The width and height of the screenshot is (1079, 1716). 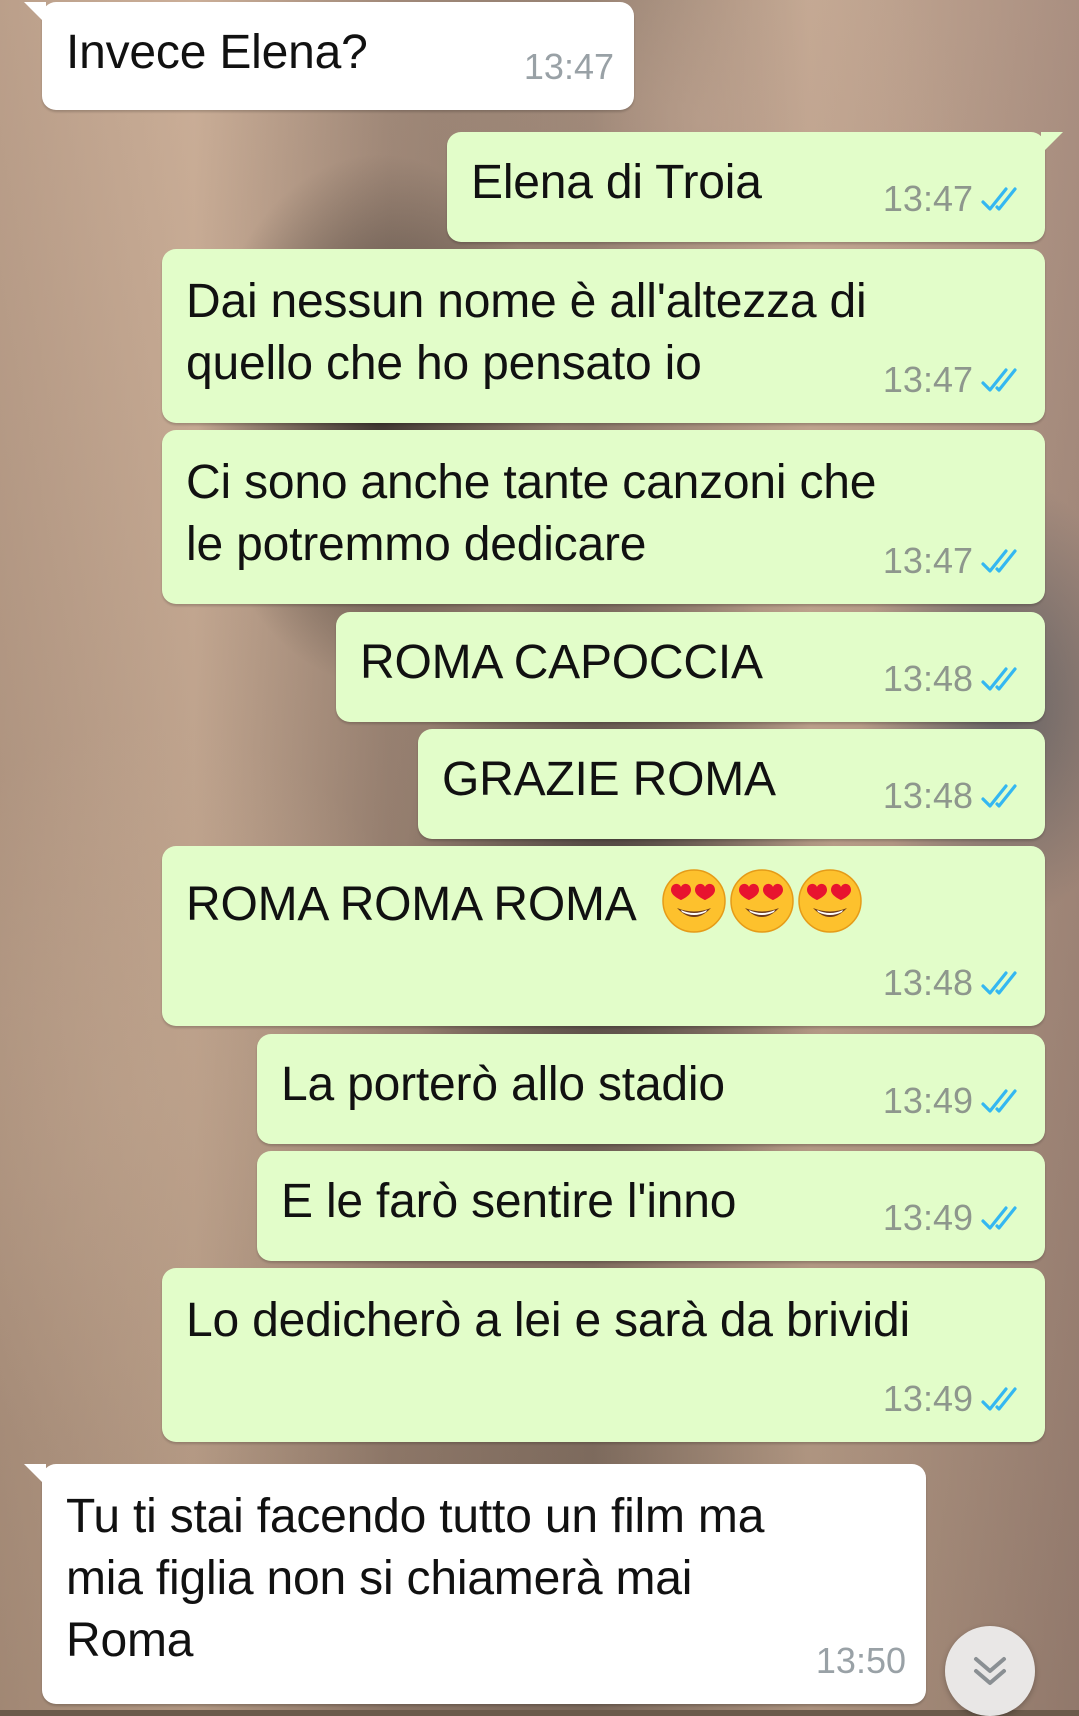 I want to click on outgoing-message: Elena di Troia 13:47, so click(x=755, y=187).